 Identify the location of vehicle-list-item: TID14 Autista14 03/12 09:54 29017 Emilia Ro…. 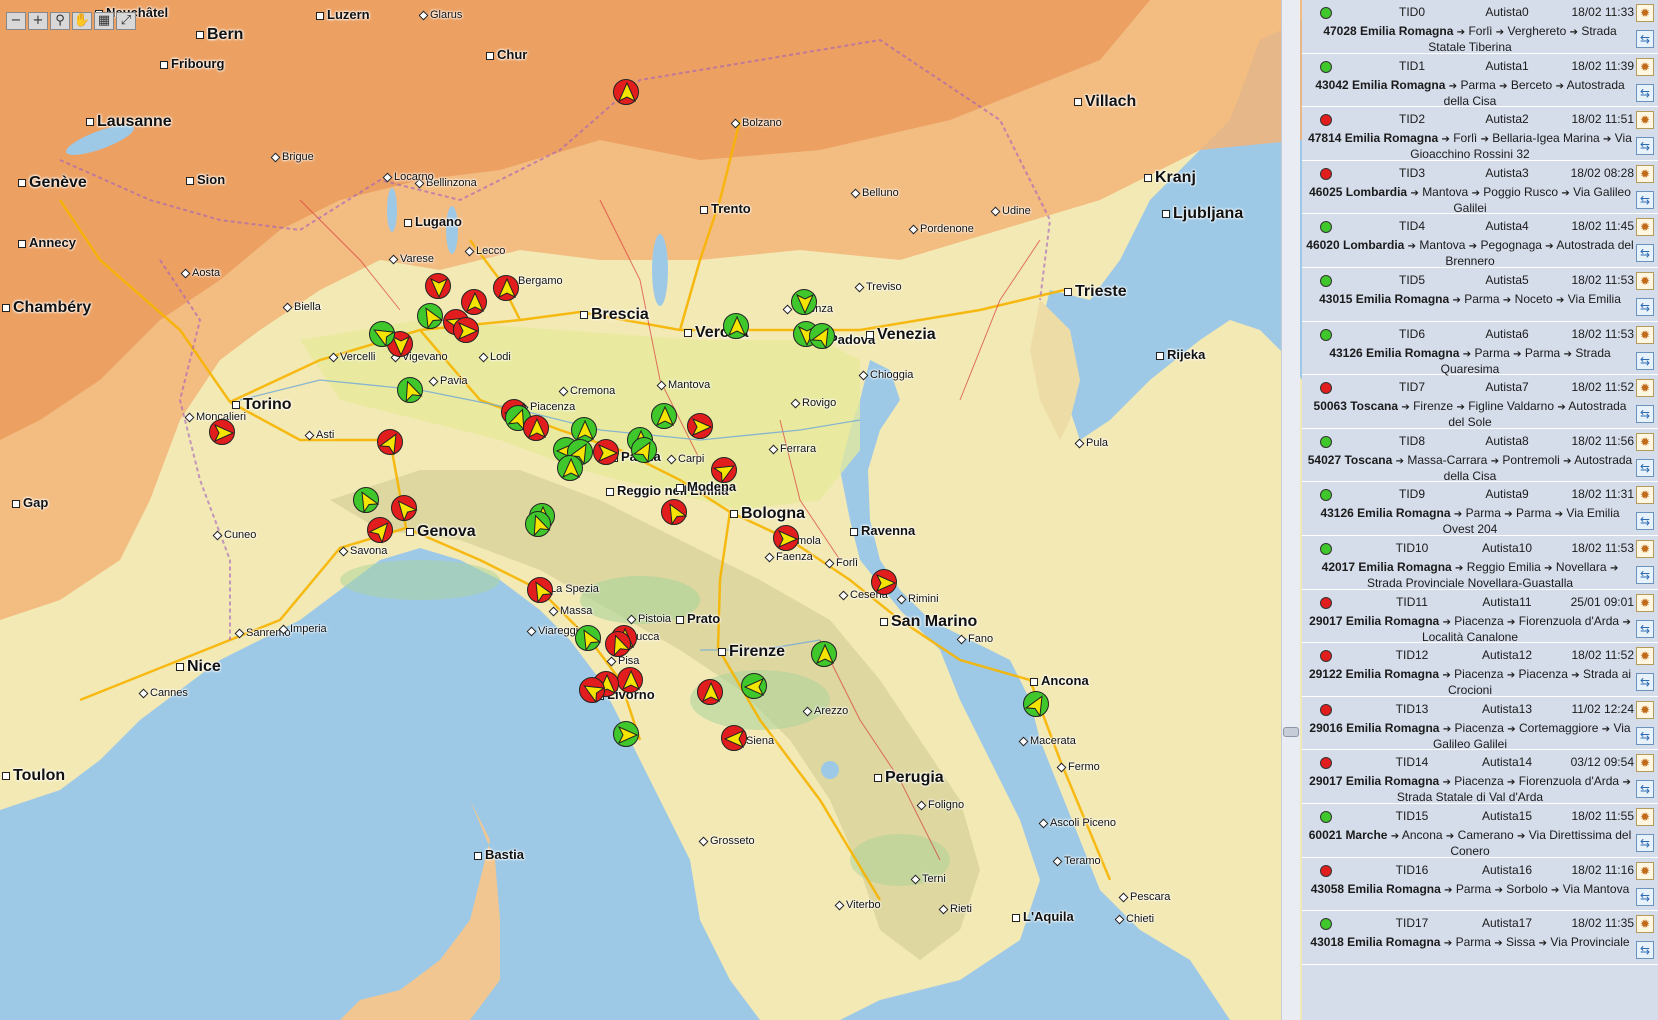
(1480, 777).